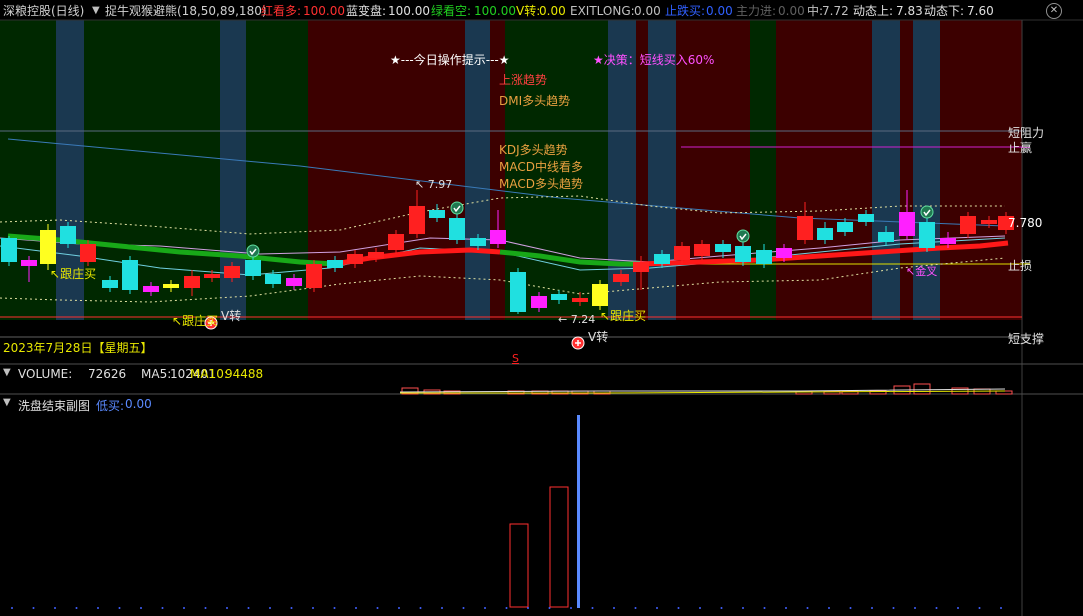 The image size is (1083, 616). Describe the element at coordinates (552, 11) in the screenshot. I see `v-turn-value: 0.00` at that location.